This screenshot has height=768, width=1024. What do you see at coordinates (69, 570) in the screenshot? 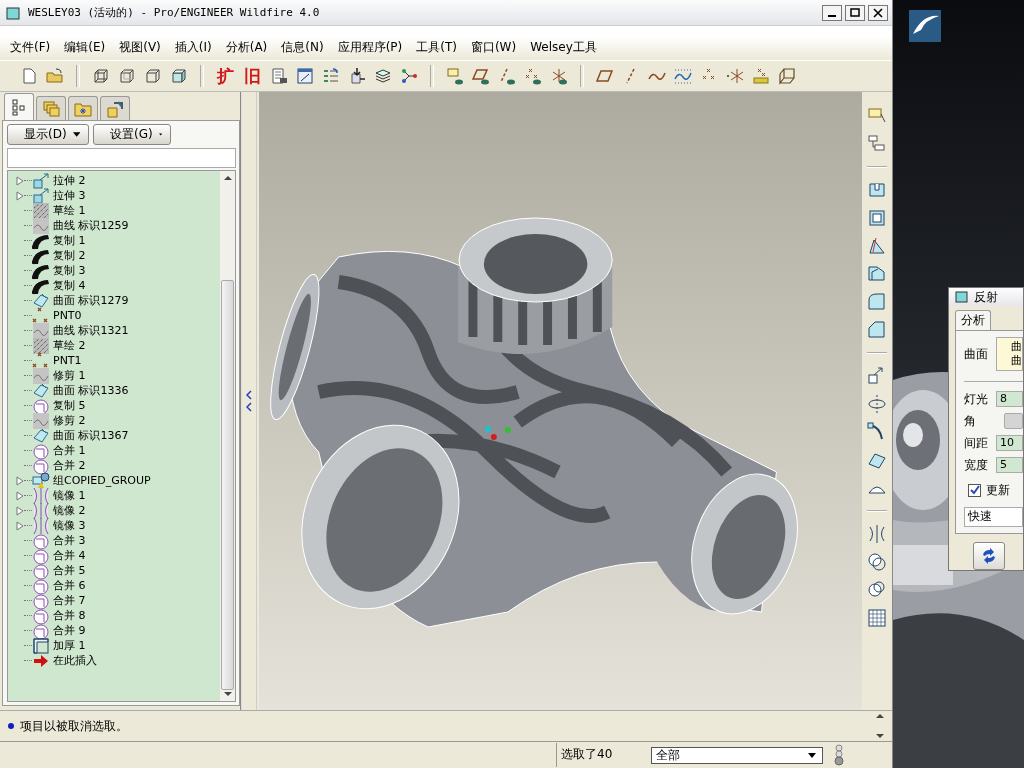
I see `tree-item: 合并 5` at bounding box center [69, 570].